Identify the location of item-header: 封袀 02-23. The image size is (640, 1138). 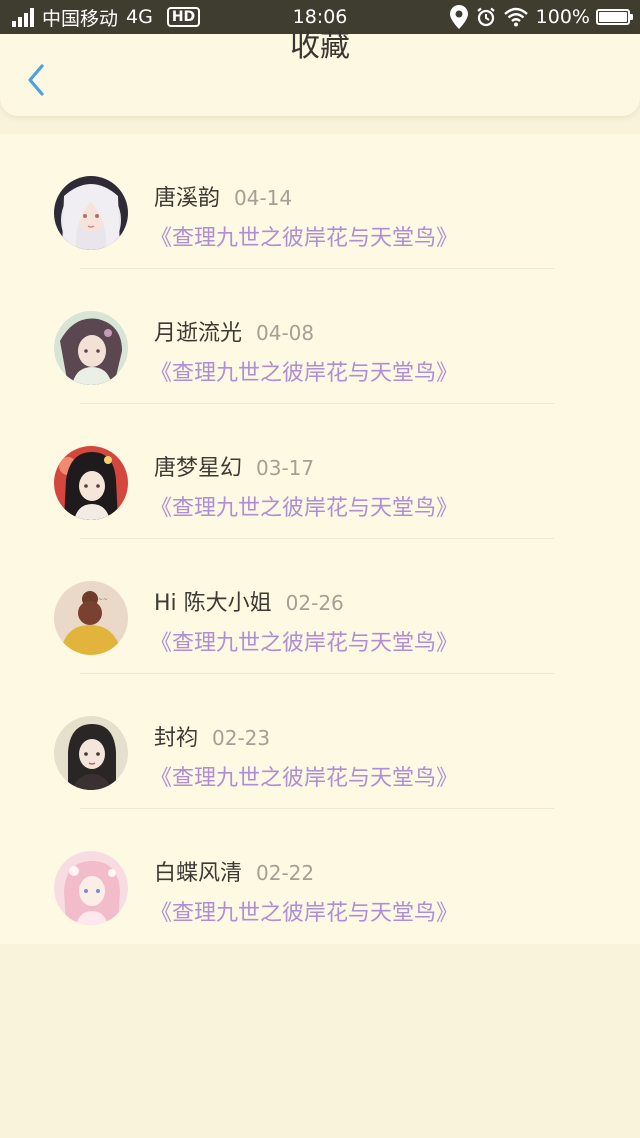
(212, 736).